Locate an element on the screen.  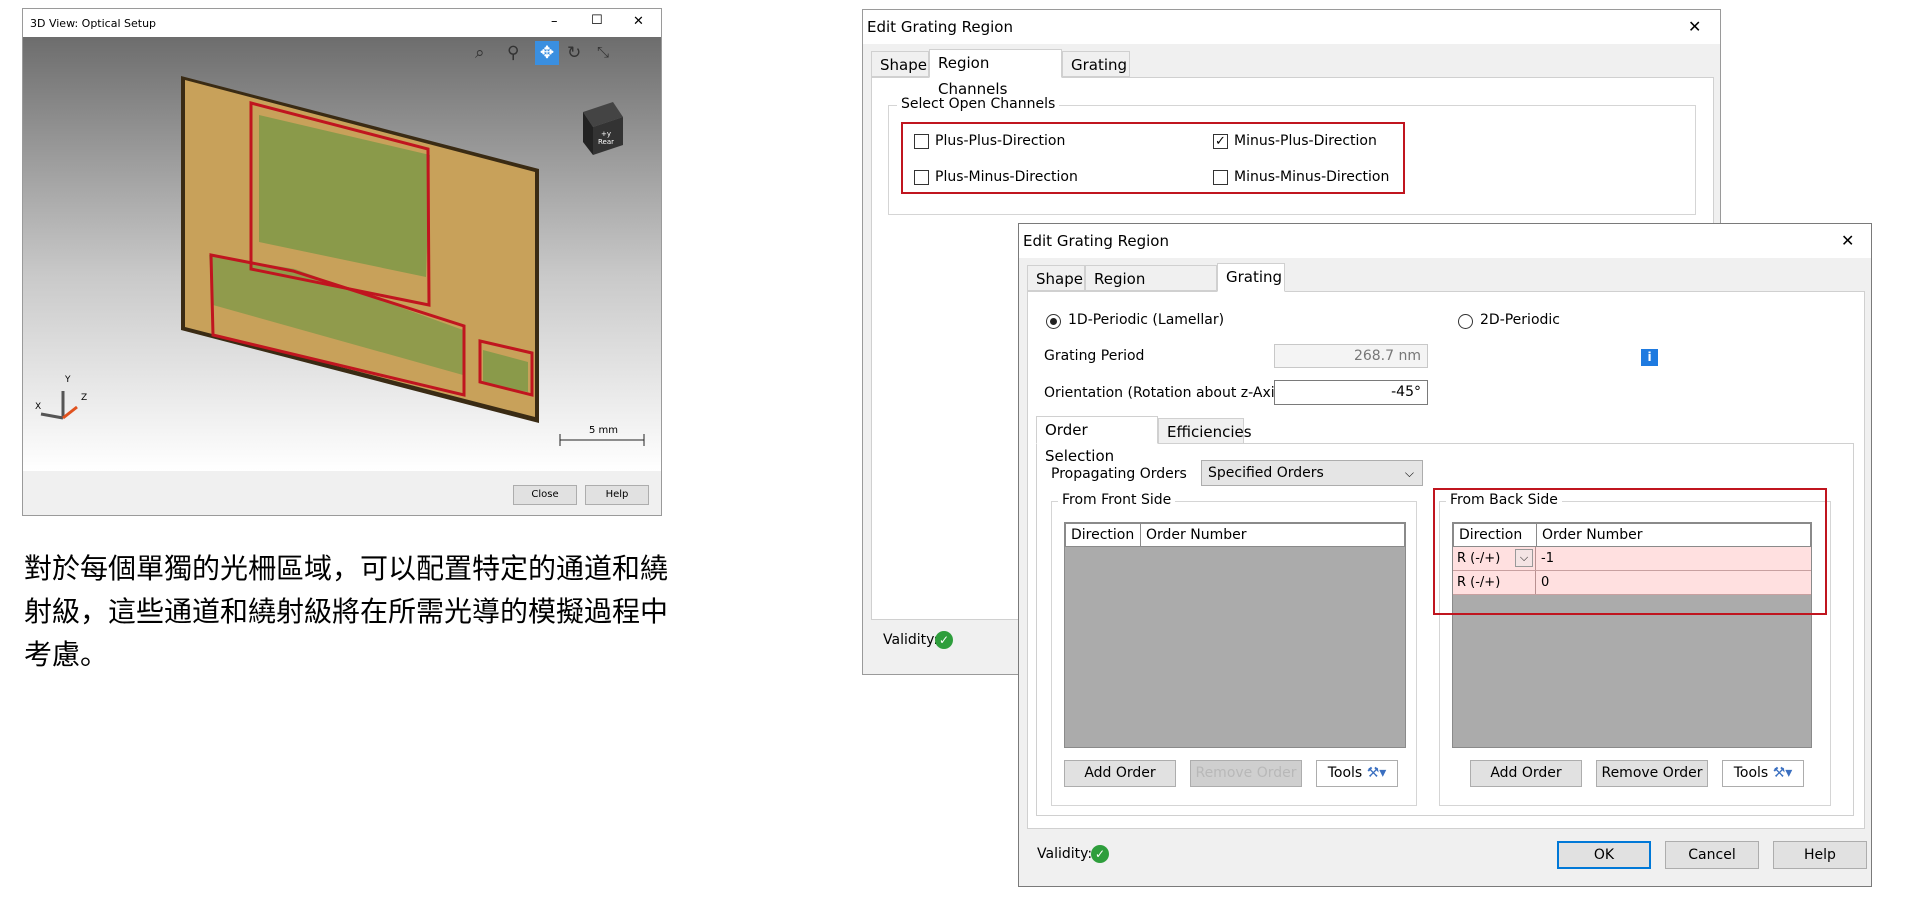
front-add-order-button: Add Order is located at coordinates (1120, 773).